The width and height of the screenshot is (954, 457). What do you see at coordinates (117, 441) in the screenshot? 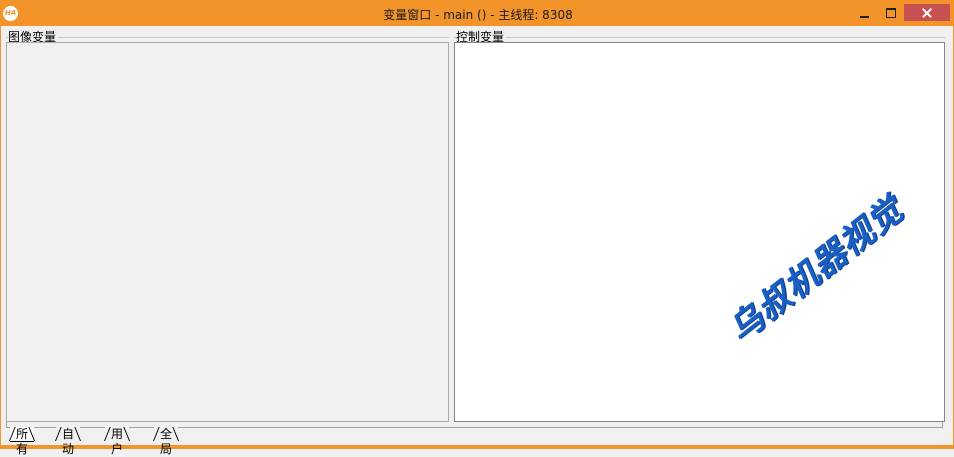
I see `tab-user: 用户` at bounding box center [117, 441].